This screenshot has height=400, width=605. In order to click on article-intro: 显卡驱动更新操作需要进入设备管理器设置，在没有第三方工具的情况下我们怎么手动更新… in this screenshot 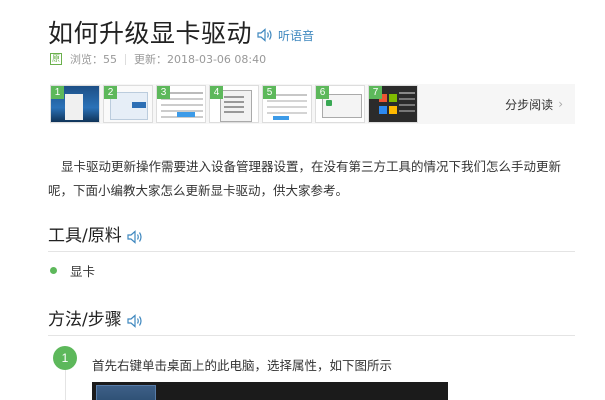, I will do `click(305, 178)`.